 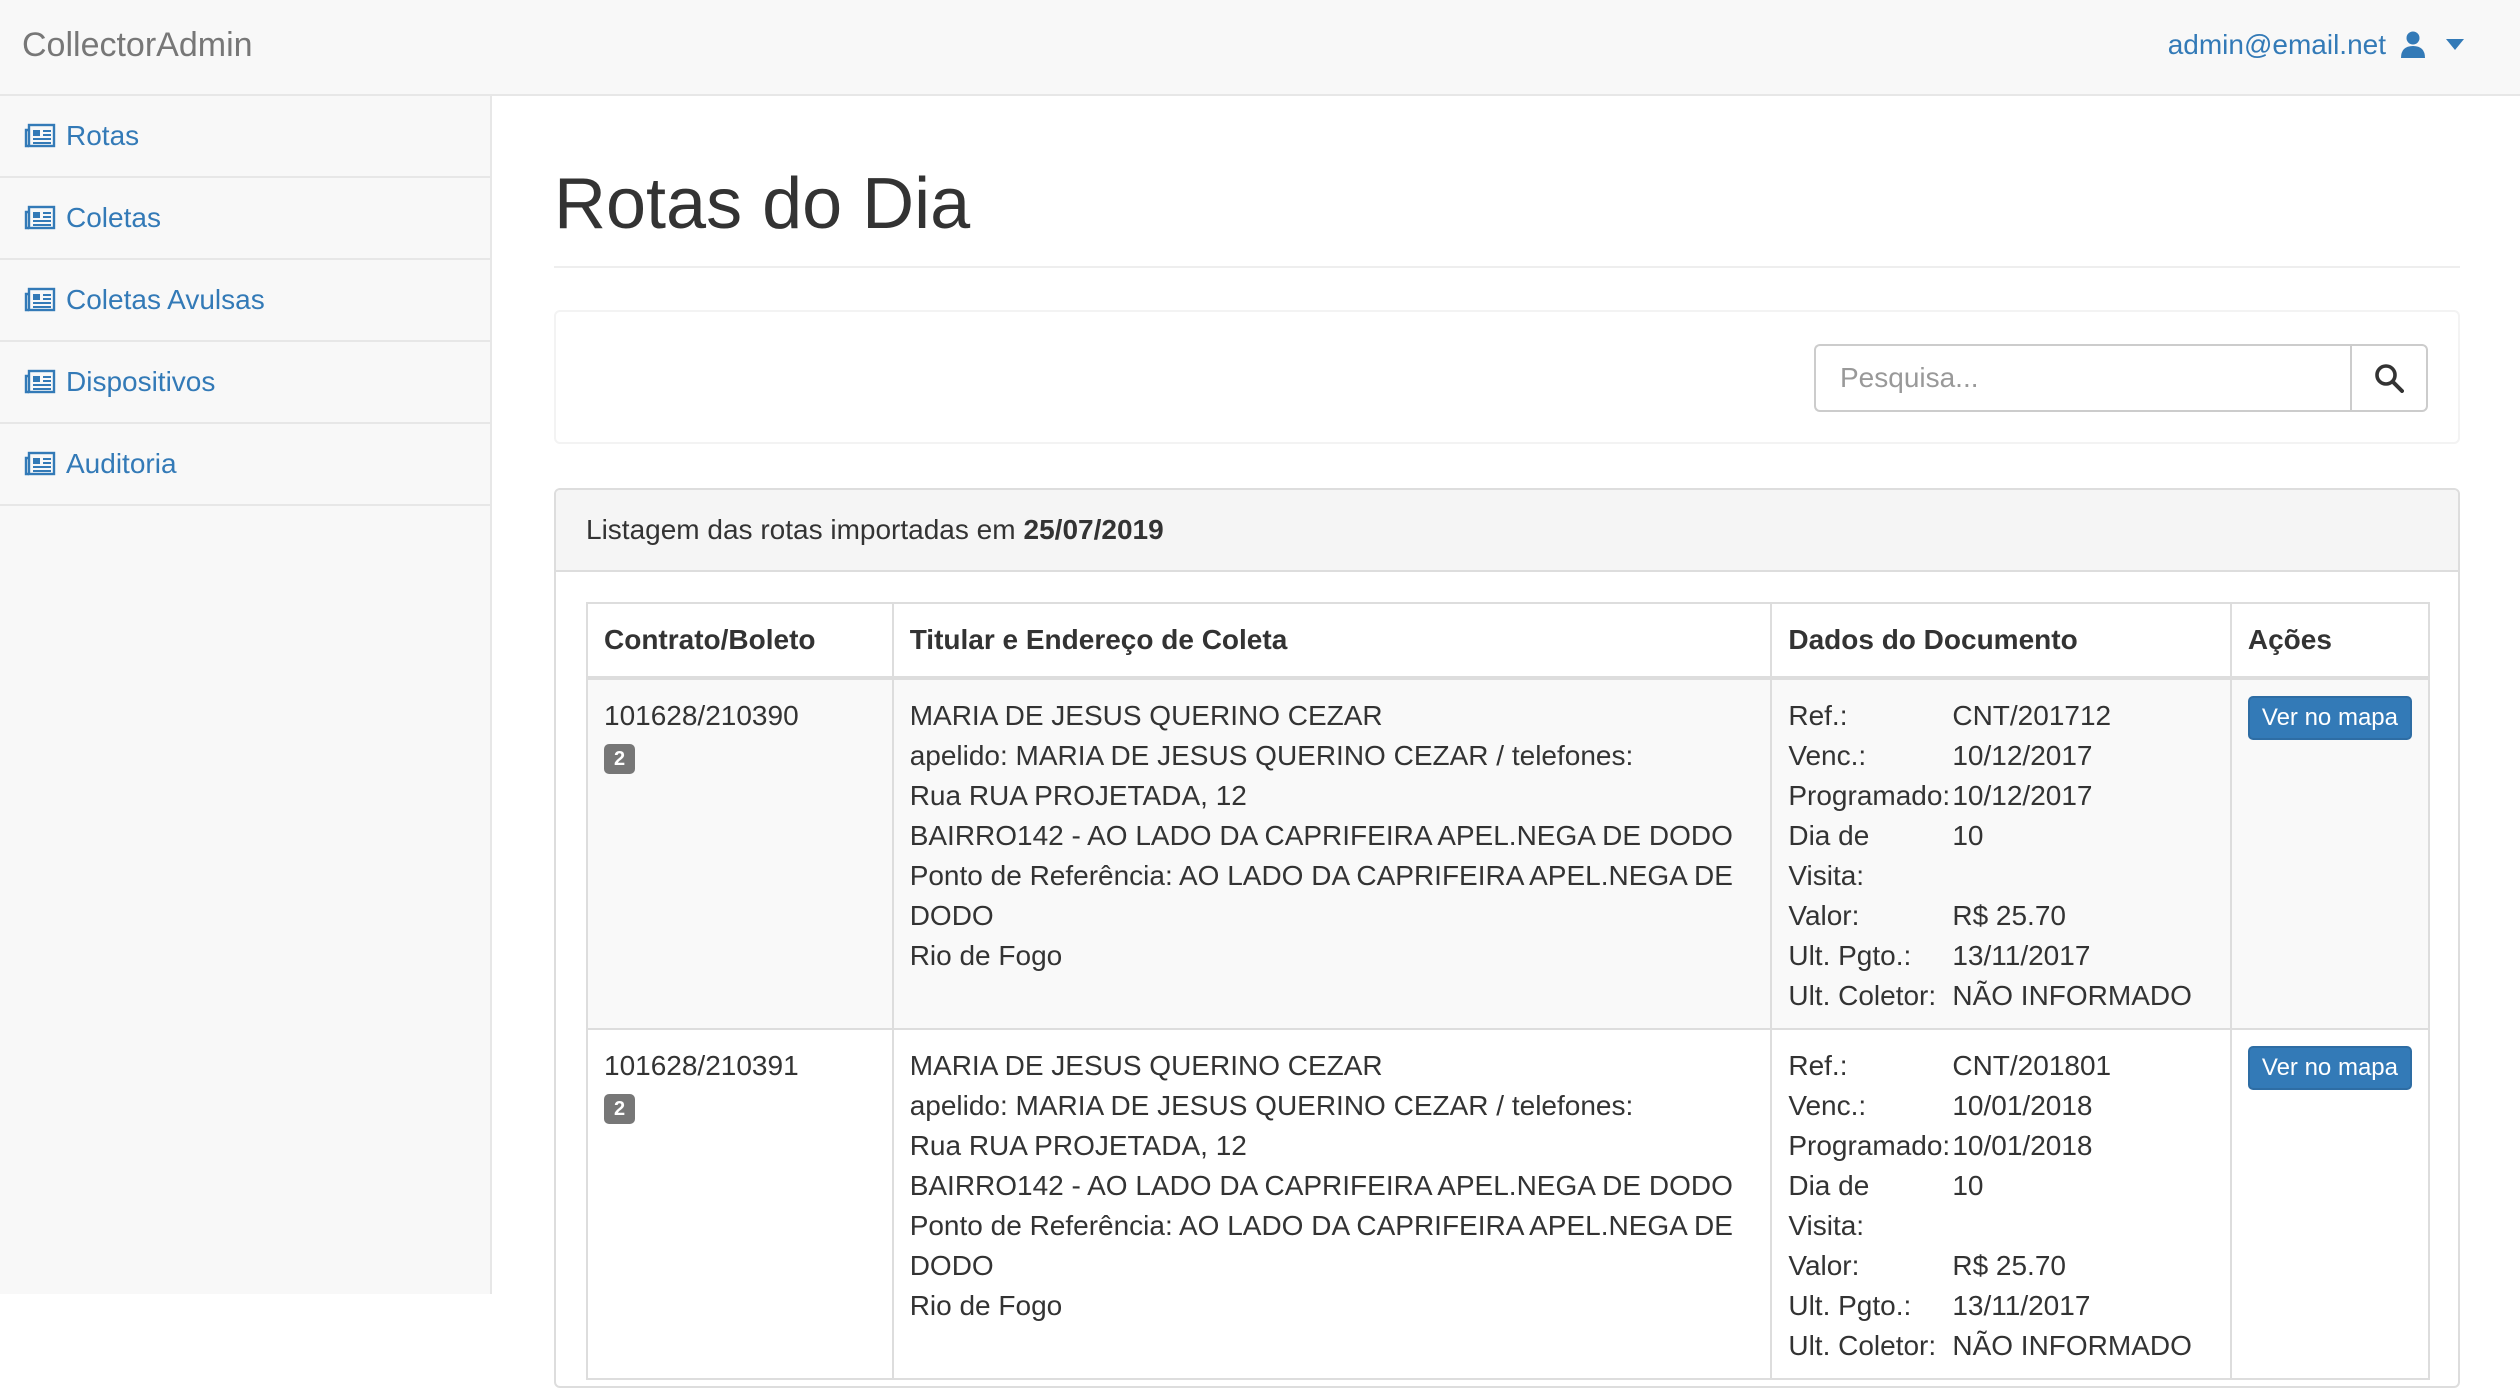 What do you see at coordinates (1869, 795) in the screenshot?
I see `doc-programado-label: Programado:` at bounding box center [1869, 795].